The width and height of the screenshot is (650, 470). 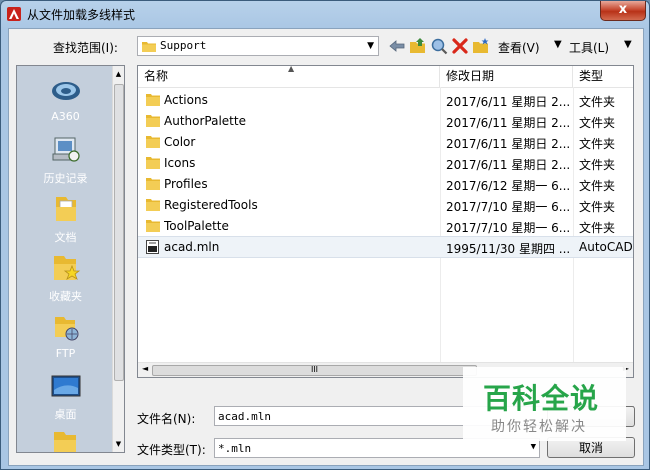 I want to click on scroll-thumb: III, so click(x=314, y=370).